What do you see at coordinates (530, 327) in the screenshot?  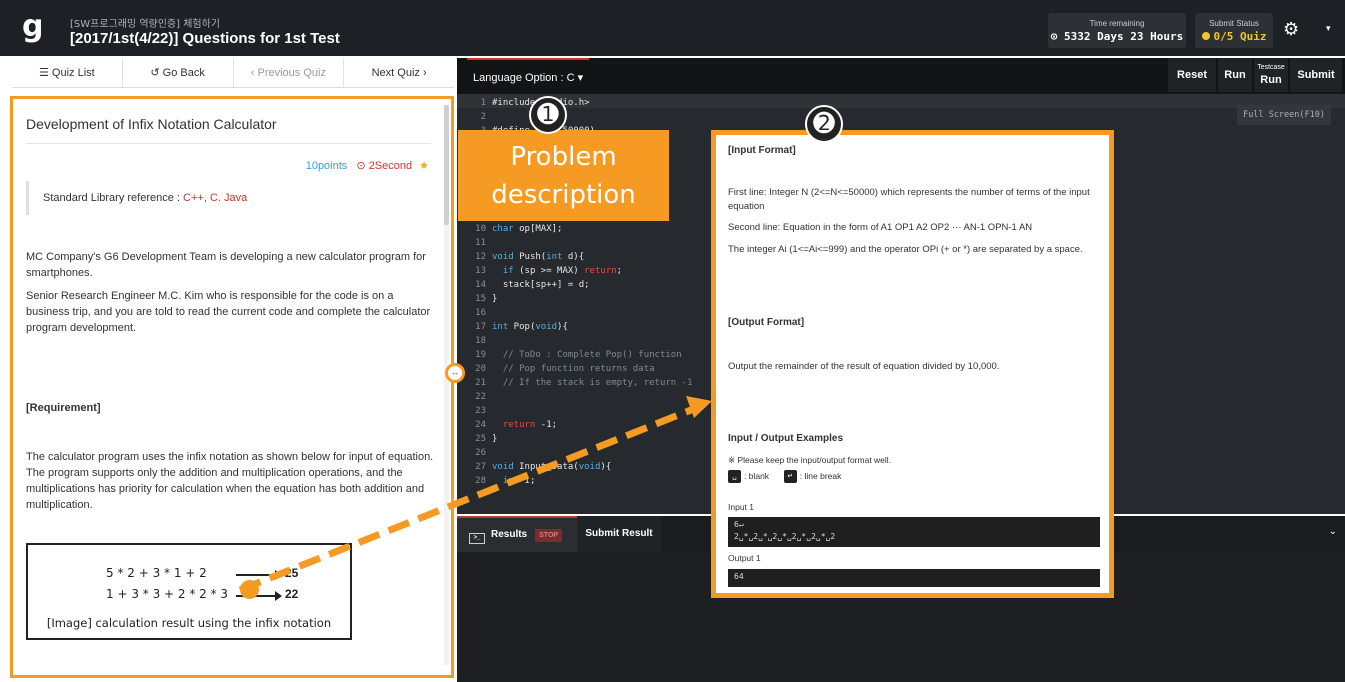 I see `code-text: int Pop(void){` at bounding box center [530, 327].